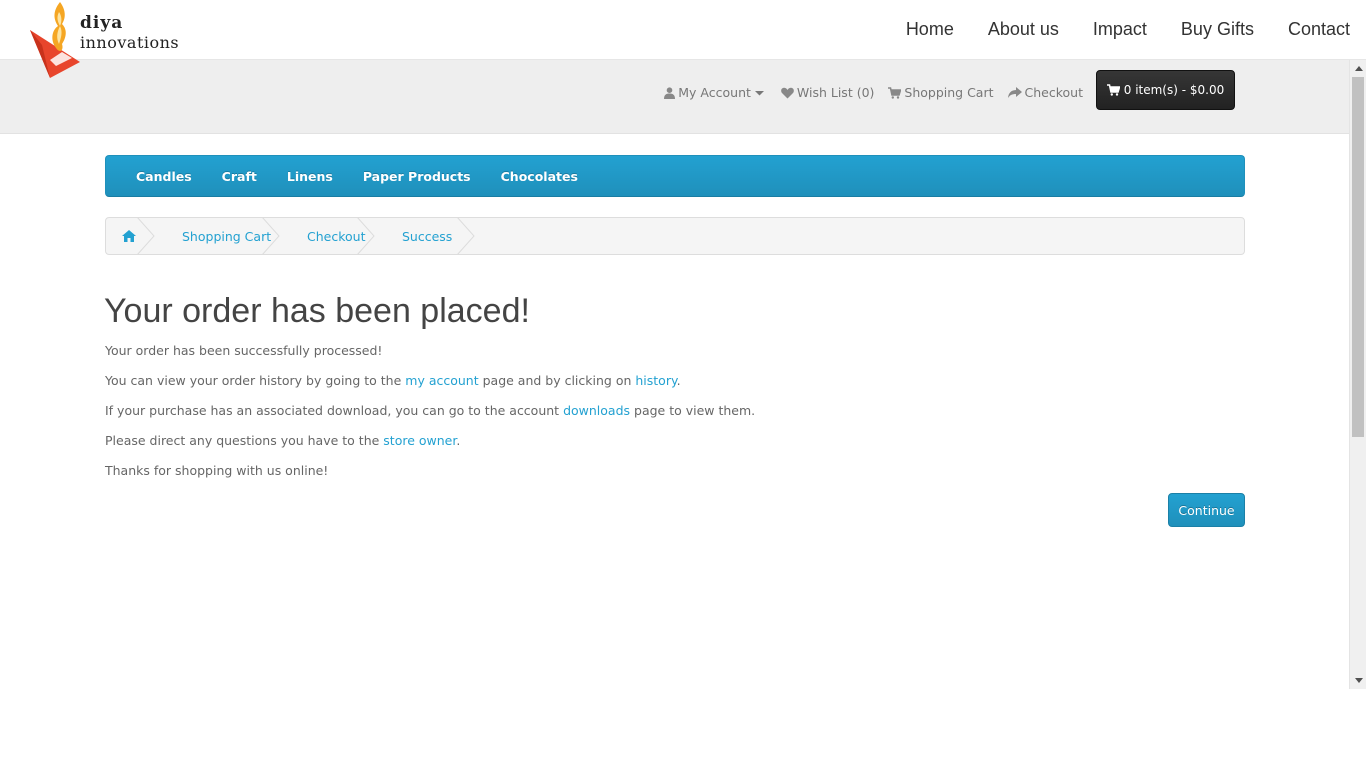 The height and width of the screenshot is (768, 1366). Describe the element at coordinates (596, 410) in the screenshot. I see `downloads-link: downloads` at that location.